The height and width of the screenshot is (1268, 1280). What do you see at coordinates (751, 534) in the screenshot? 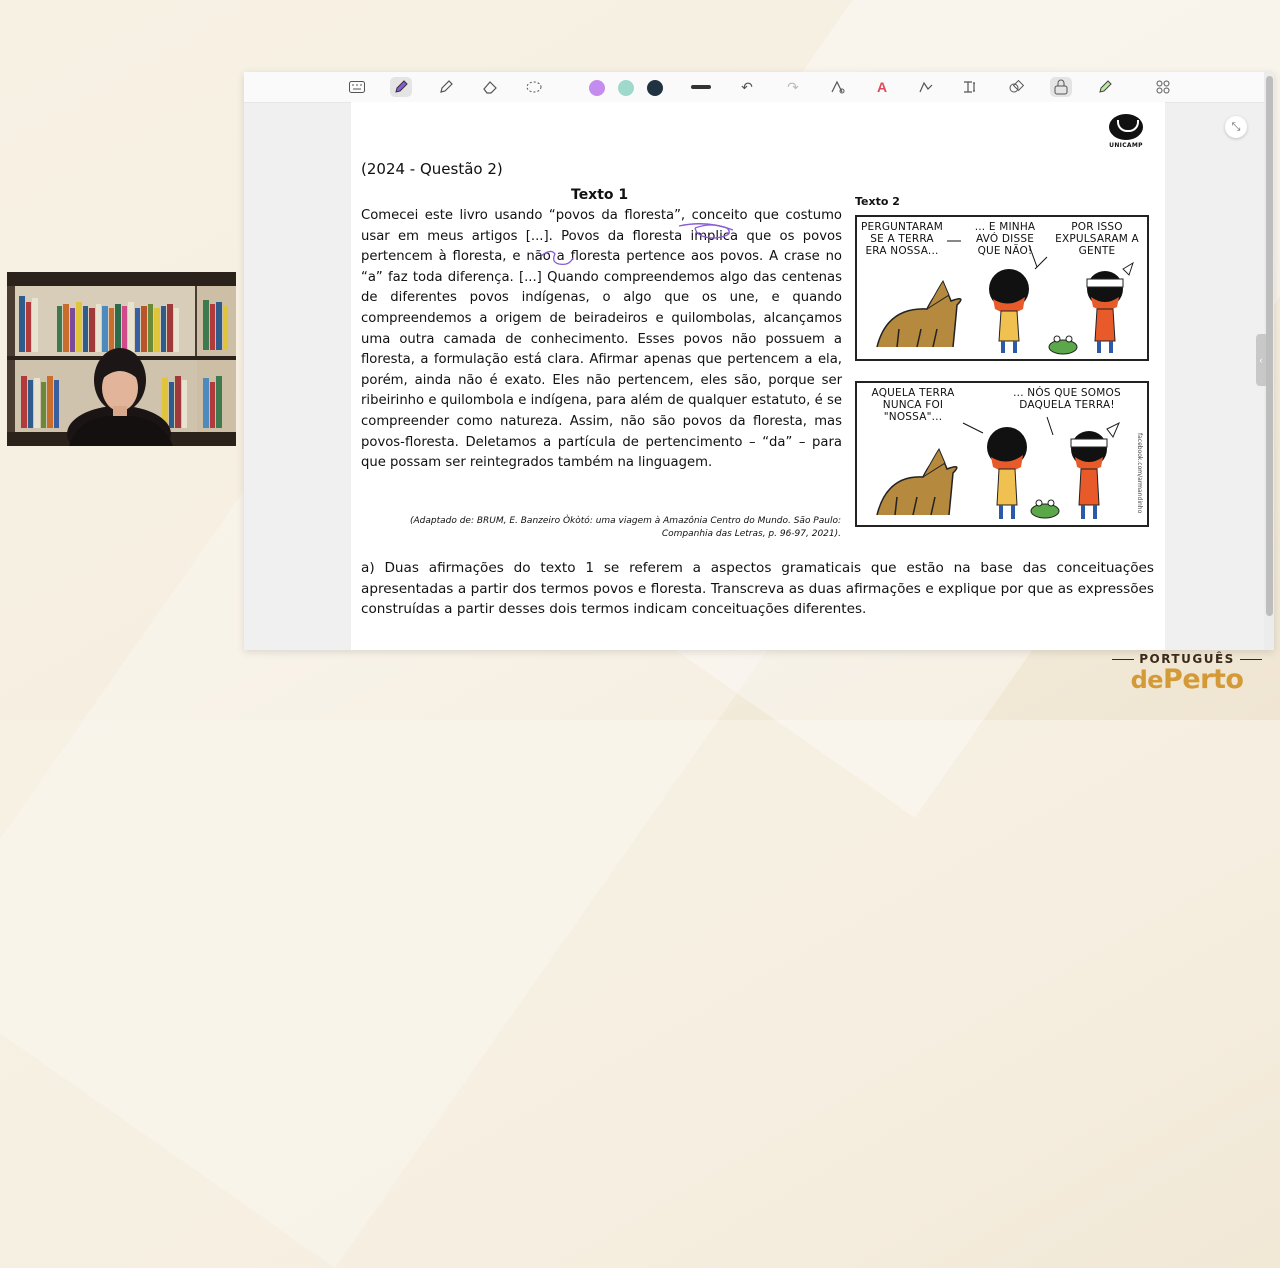
I see `reference-line-2: Companhia das Letras, p. 96-97, 2021).` at bounding box center [751, 534].